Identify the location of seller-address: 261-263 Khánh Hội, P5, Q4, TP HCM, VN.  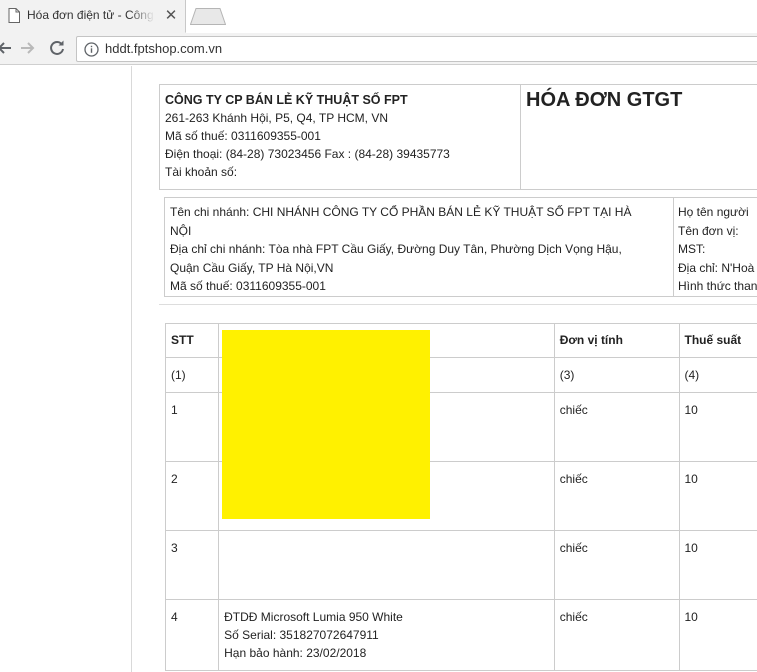
(277, 118).